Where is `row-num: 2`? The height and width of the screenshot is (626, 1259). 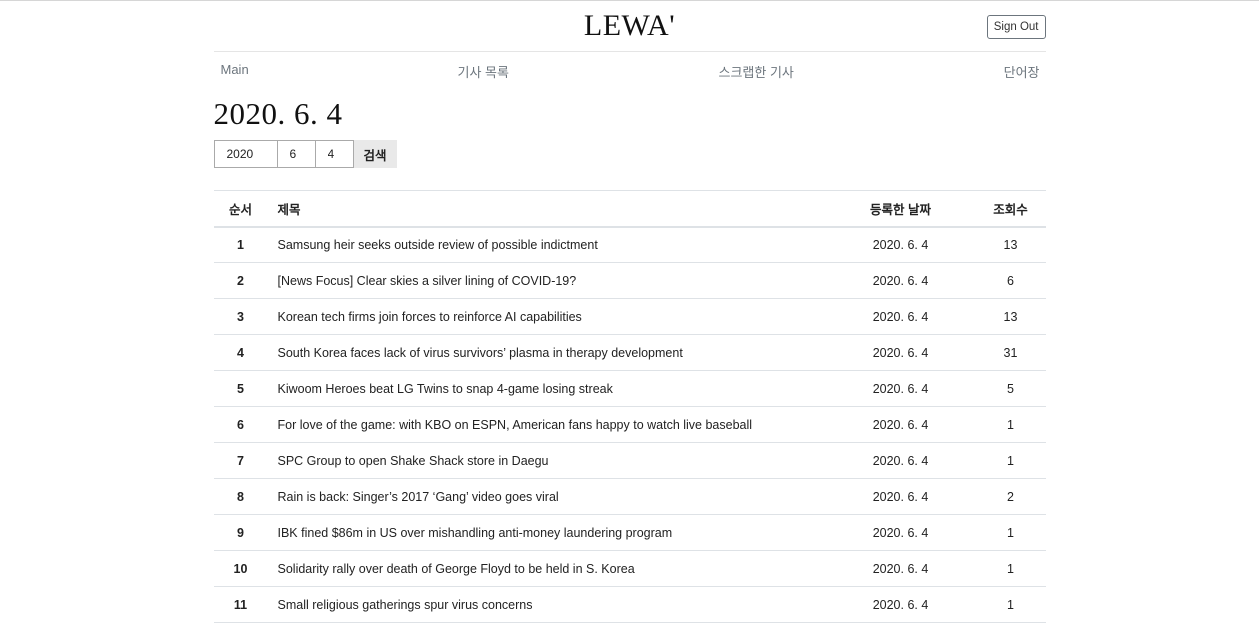 row-num: 2 is located at coordinates (240, 280).